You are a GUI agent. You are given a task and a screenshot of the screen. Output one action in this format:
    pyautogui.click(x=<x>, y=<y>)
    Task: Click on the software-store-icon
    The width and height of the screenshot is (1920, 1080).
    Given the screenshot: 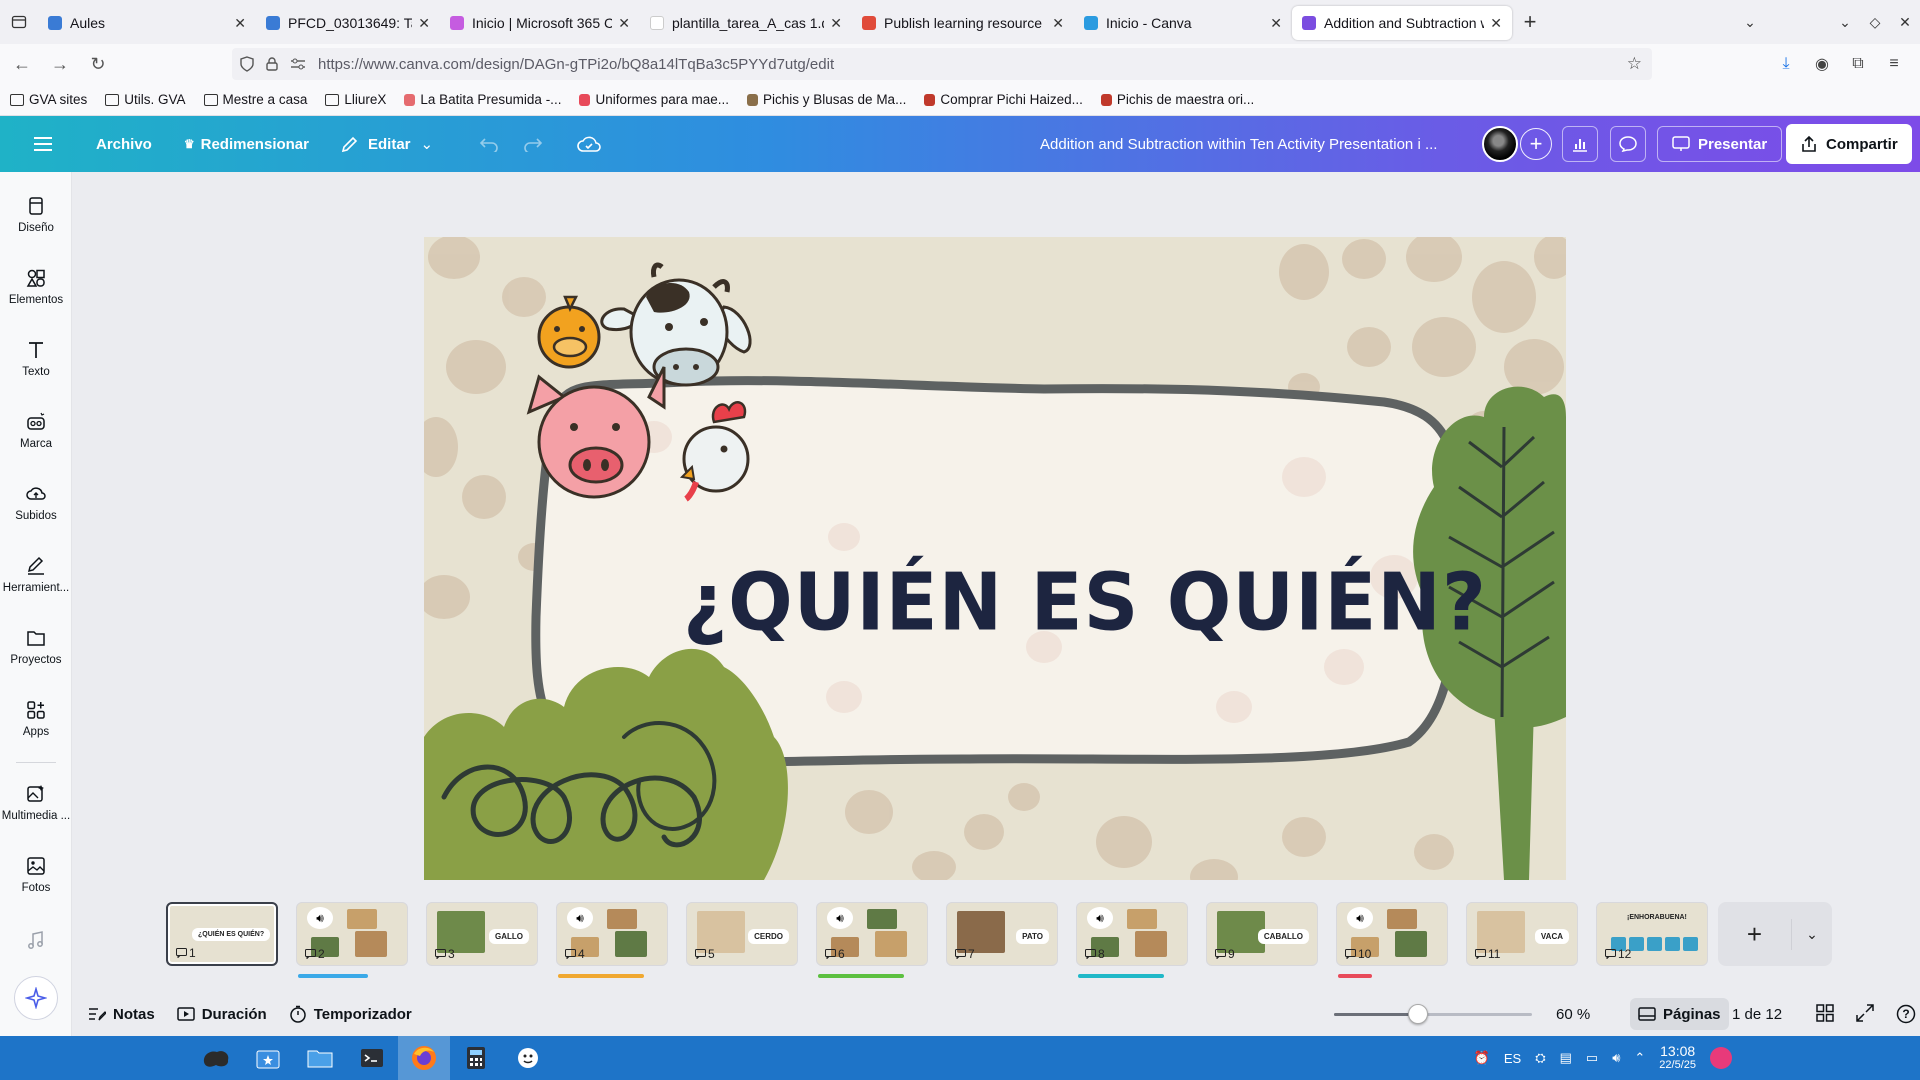 What is the action you would take?
    pyautogui.click(x=268, y=1058)
    